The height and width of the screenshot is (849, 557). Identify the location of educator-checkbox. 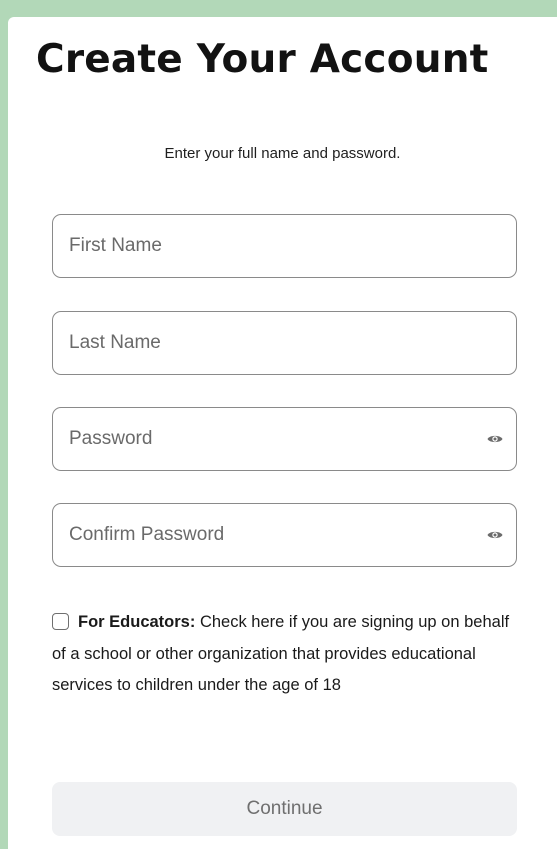
(60, 621).